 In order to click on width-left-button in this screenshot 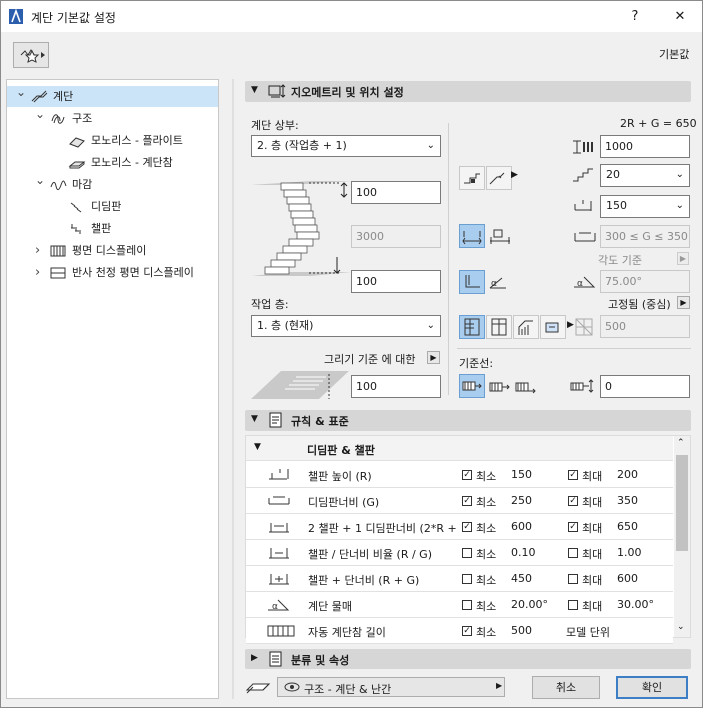, I will do `click(472, 327)`.